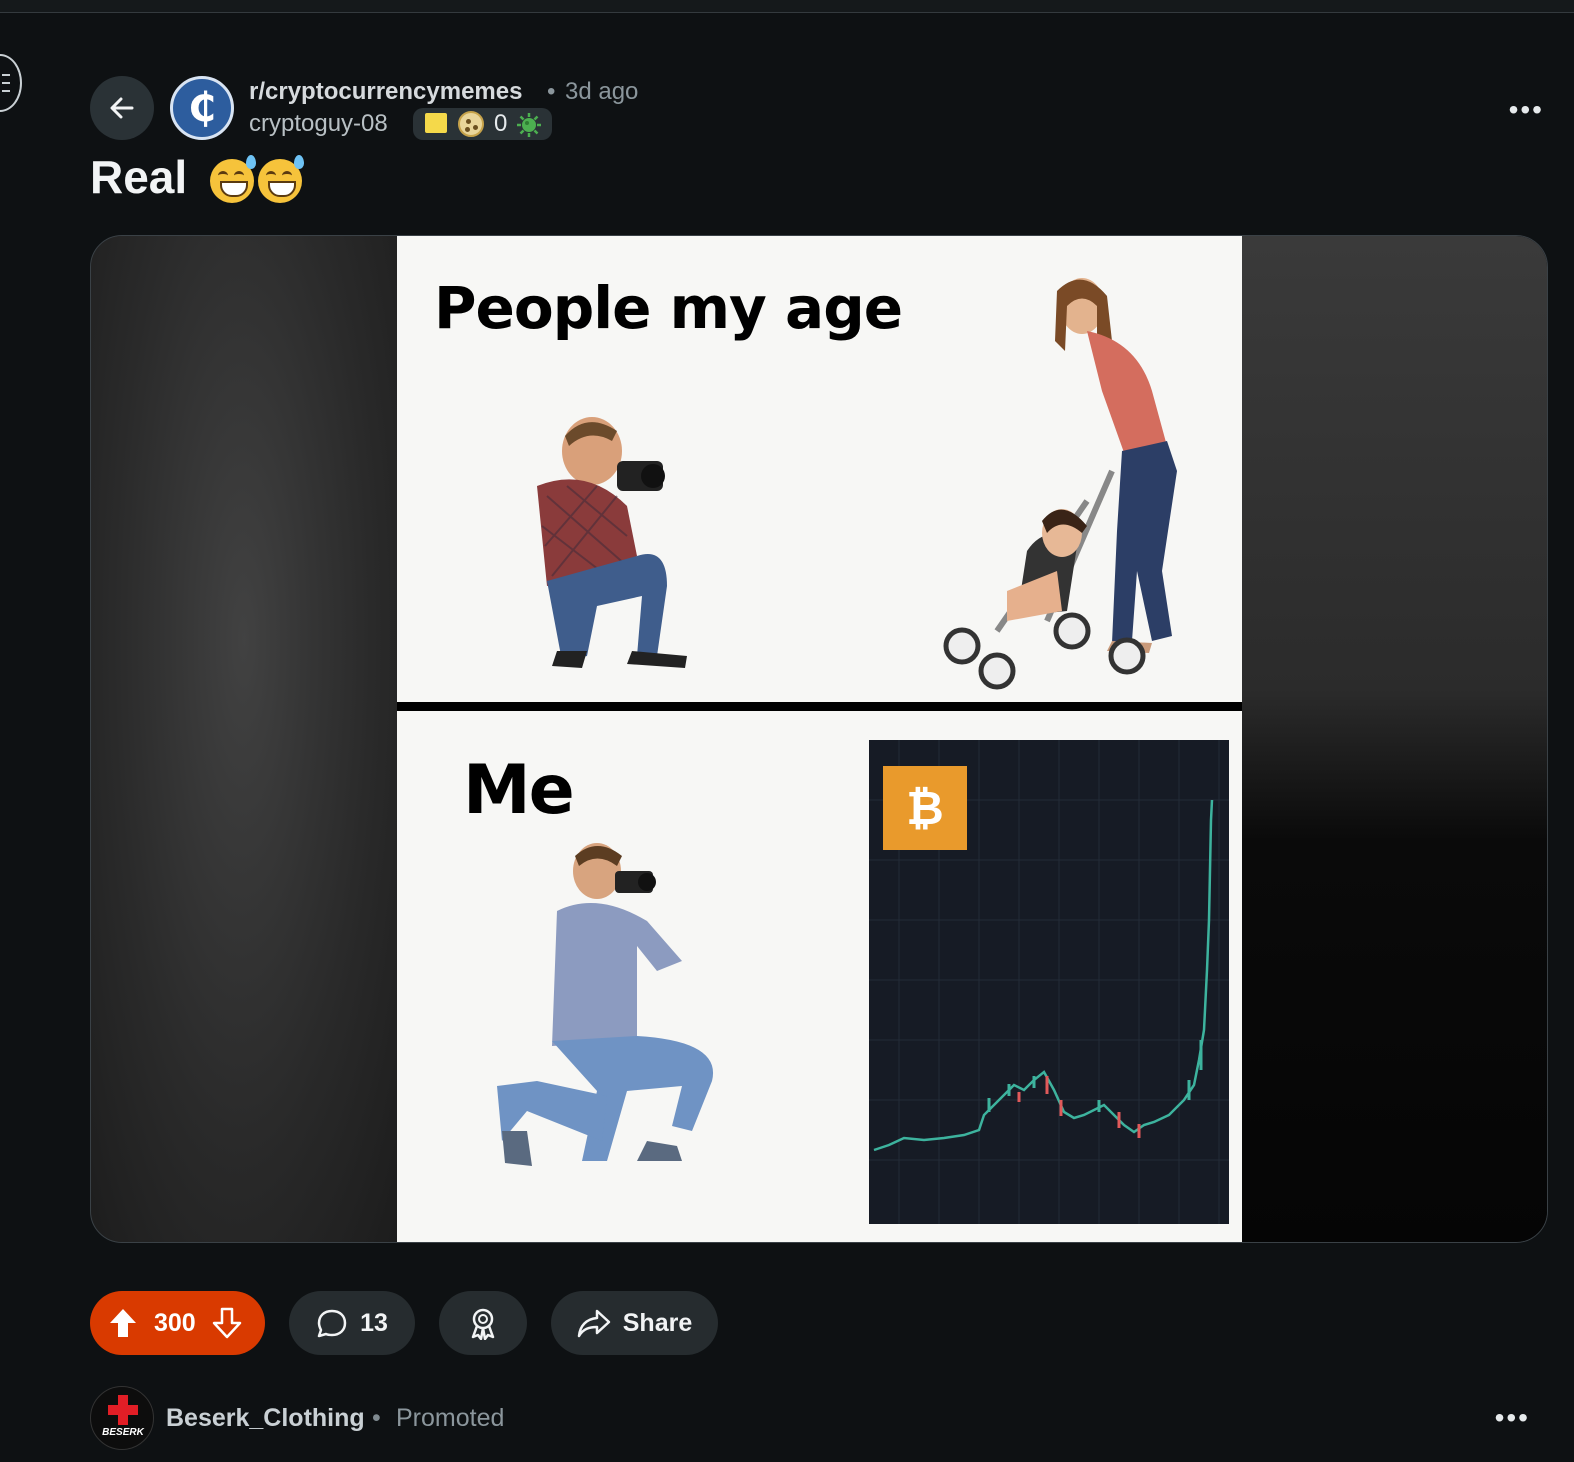 Image resolution: width=1574 pixels, height=1462 pixels. What do you see at coordinates (819, 706) in the screenshot?
I see `meme-divider` at bounding box center [819, 706].